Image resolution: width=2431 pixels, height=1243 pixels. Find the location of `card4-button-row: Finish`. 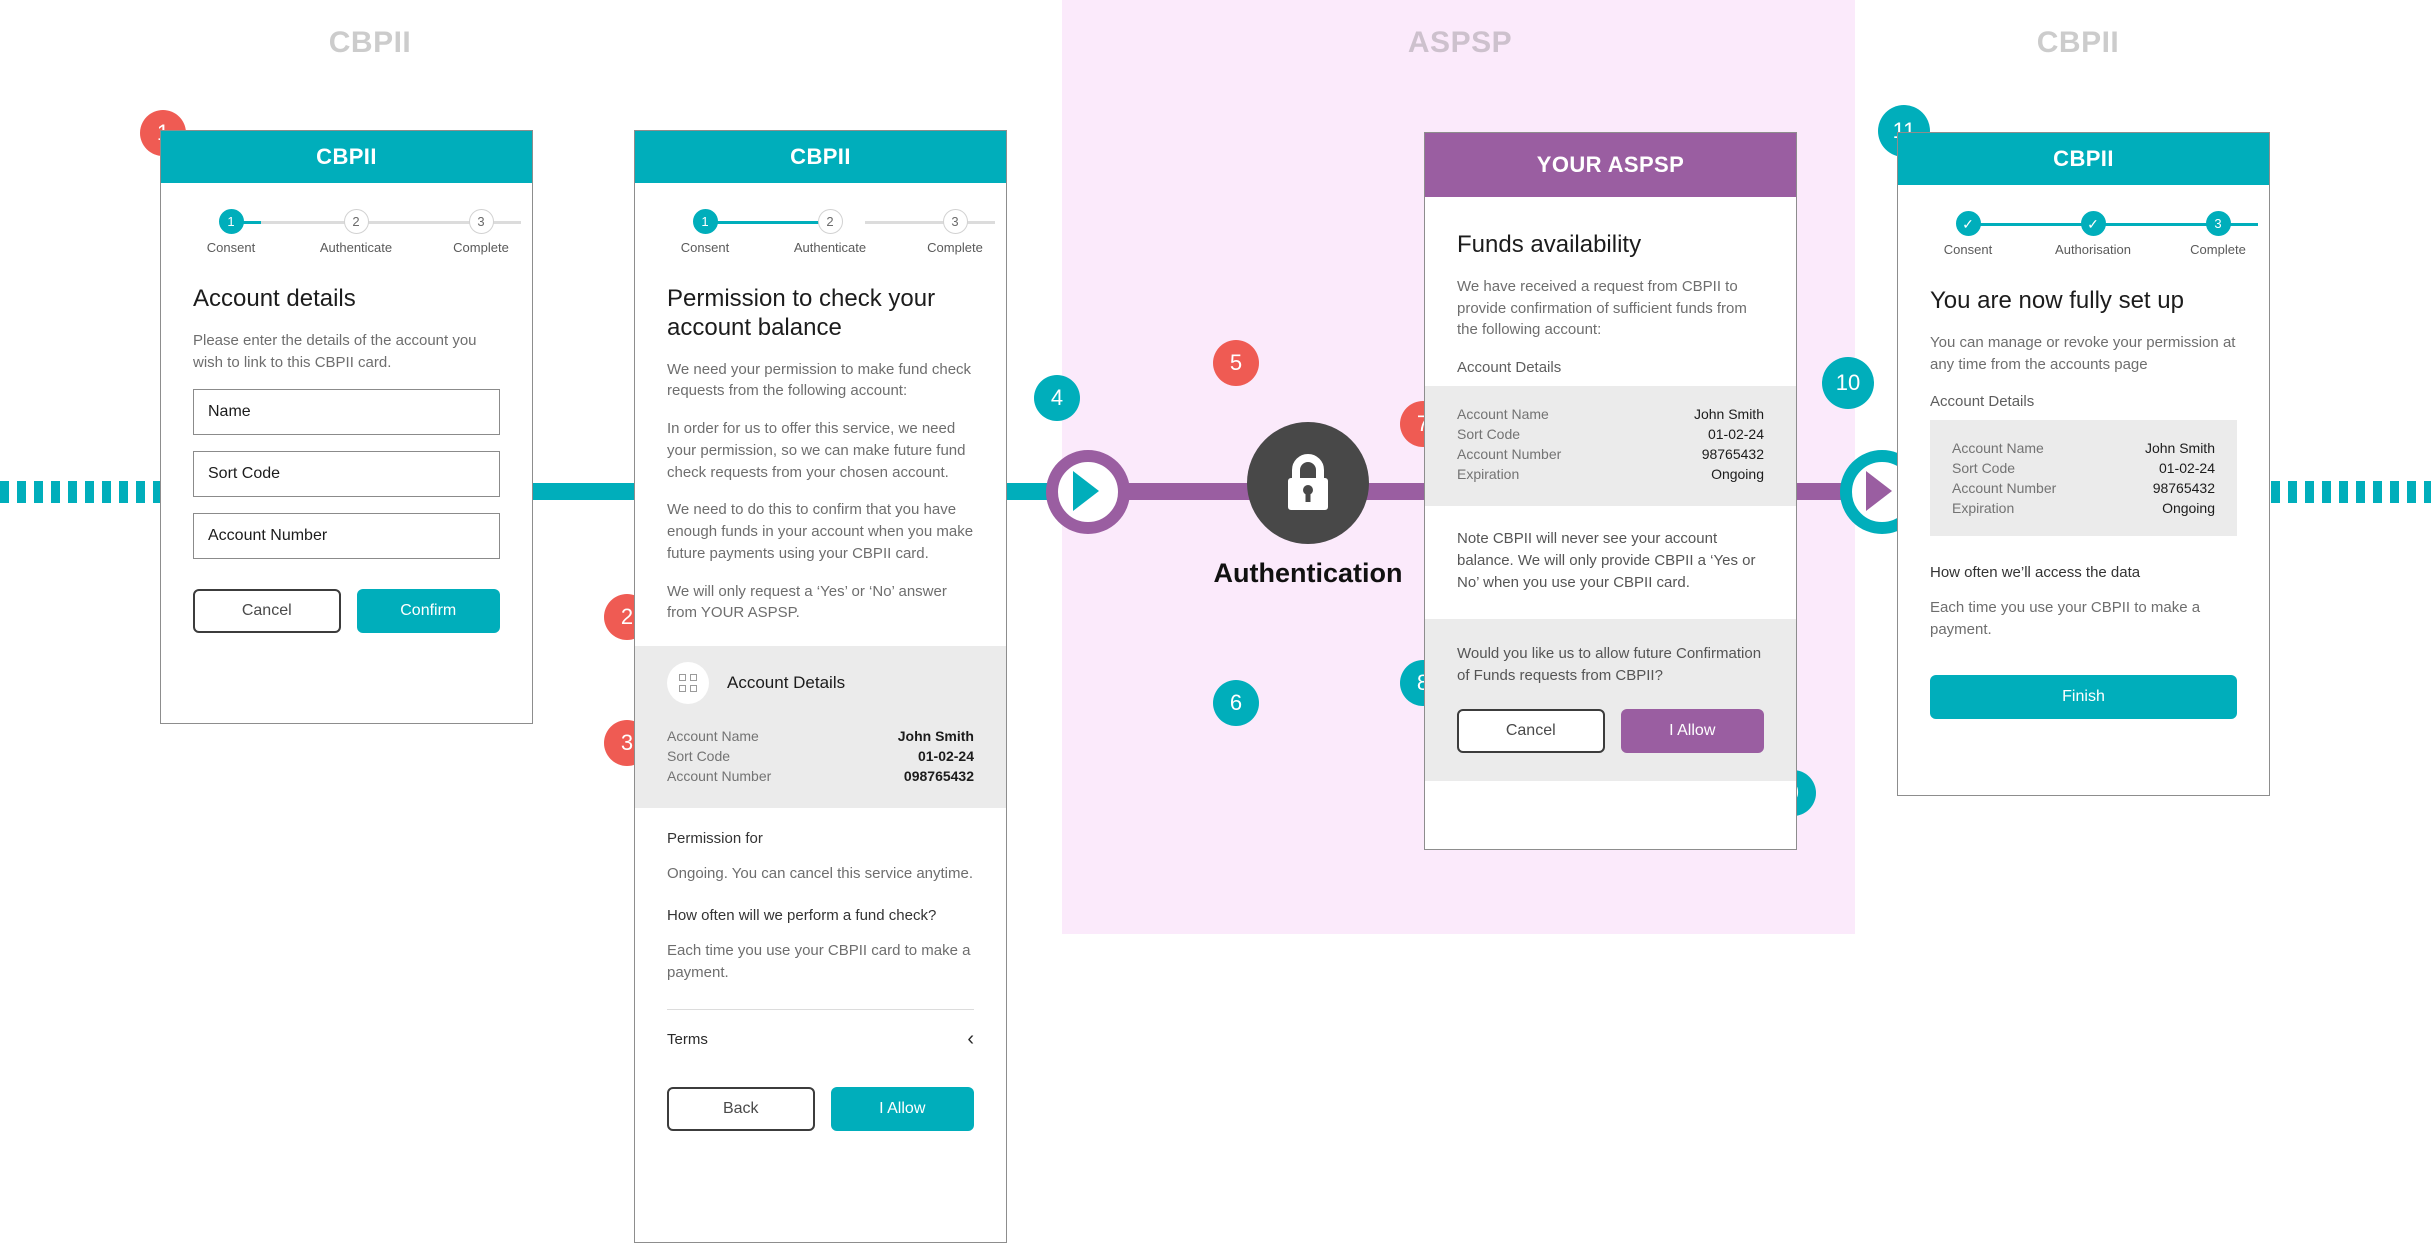

card4-button-row: Finish is located at coordinates (2083, 696).